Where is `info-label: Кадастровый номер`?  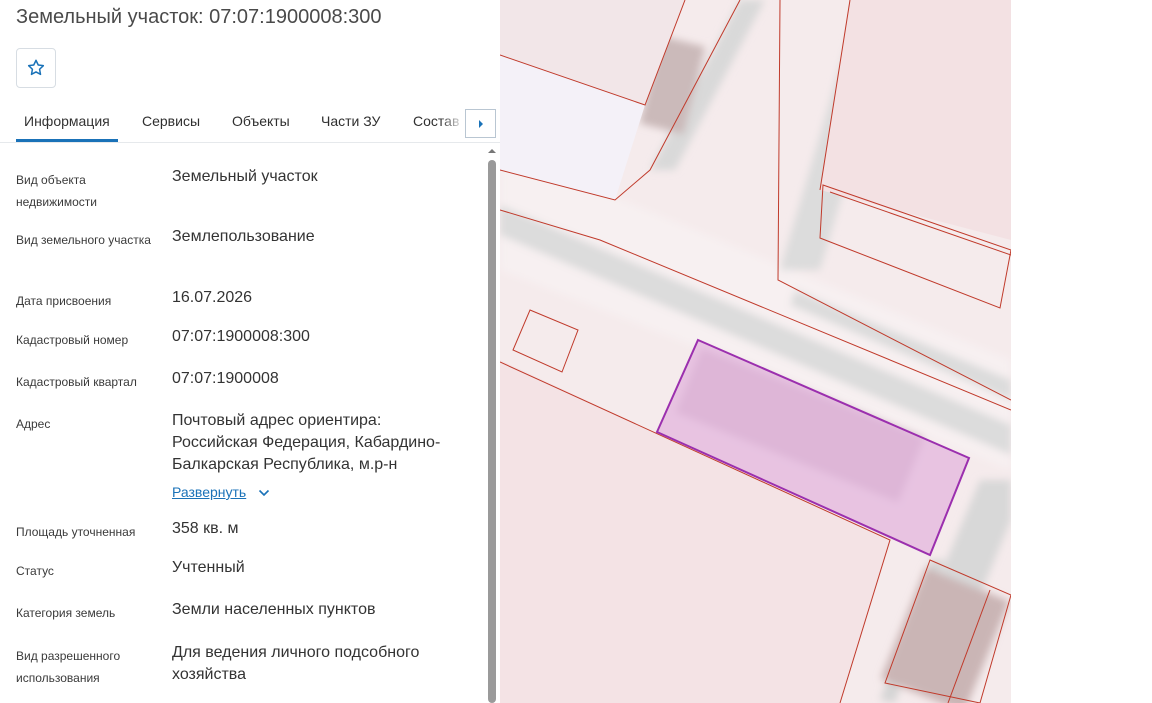 info-label: Кадастровый номер is located at coordinates (72, 340).